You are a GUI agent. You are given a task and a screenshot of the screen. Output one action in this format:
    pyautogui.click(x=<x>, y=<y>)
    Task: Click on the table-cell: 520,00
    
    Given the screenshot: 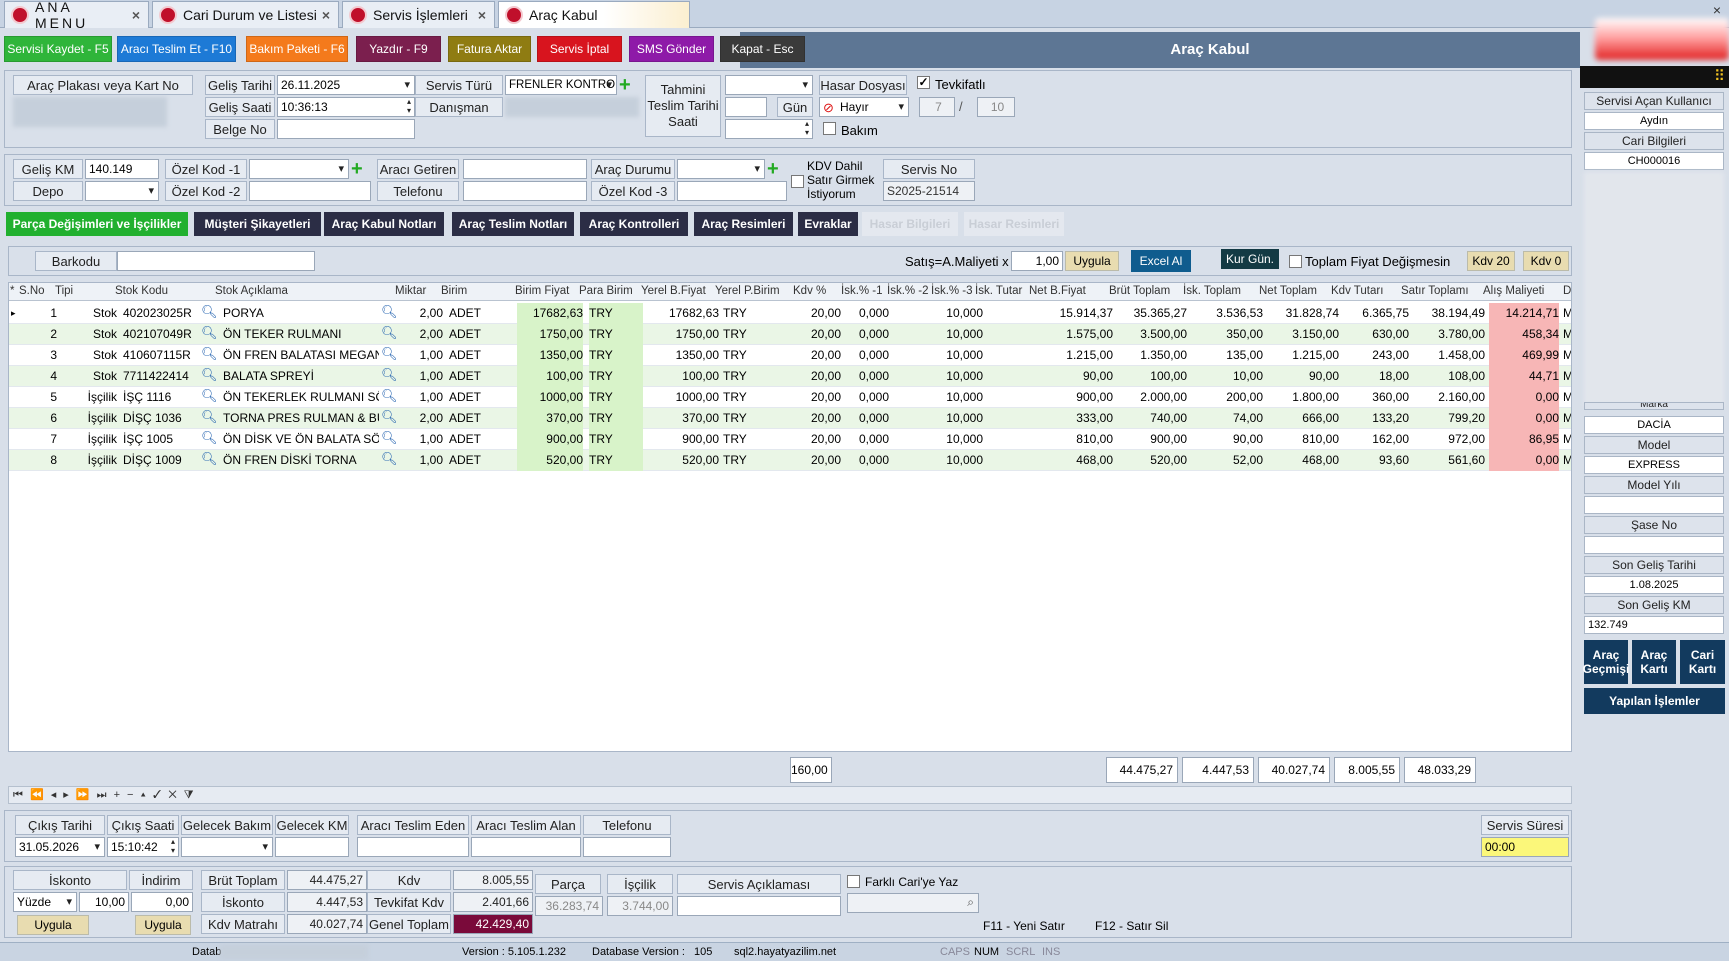 What is the action you would take?
    pyautogui.click(x=550, y=460)
    